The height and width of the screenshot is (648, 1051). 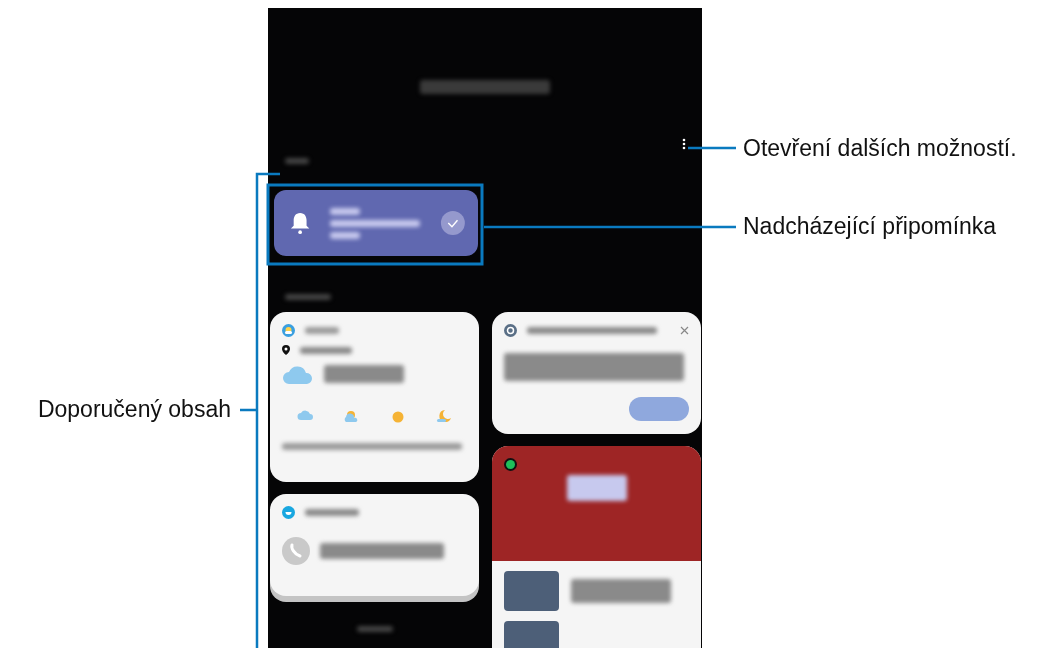 I want to click on callout-label: Nadcházející připomínka, so click(x=870, y=226).